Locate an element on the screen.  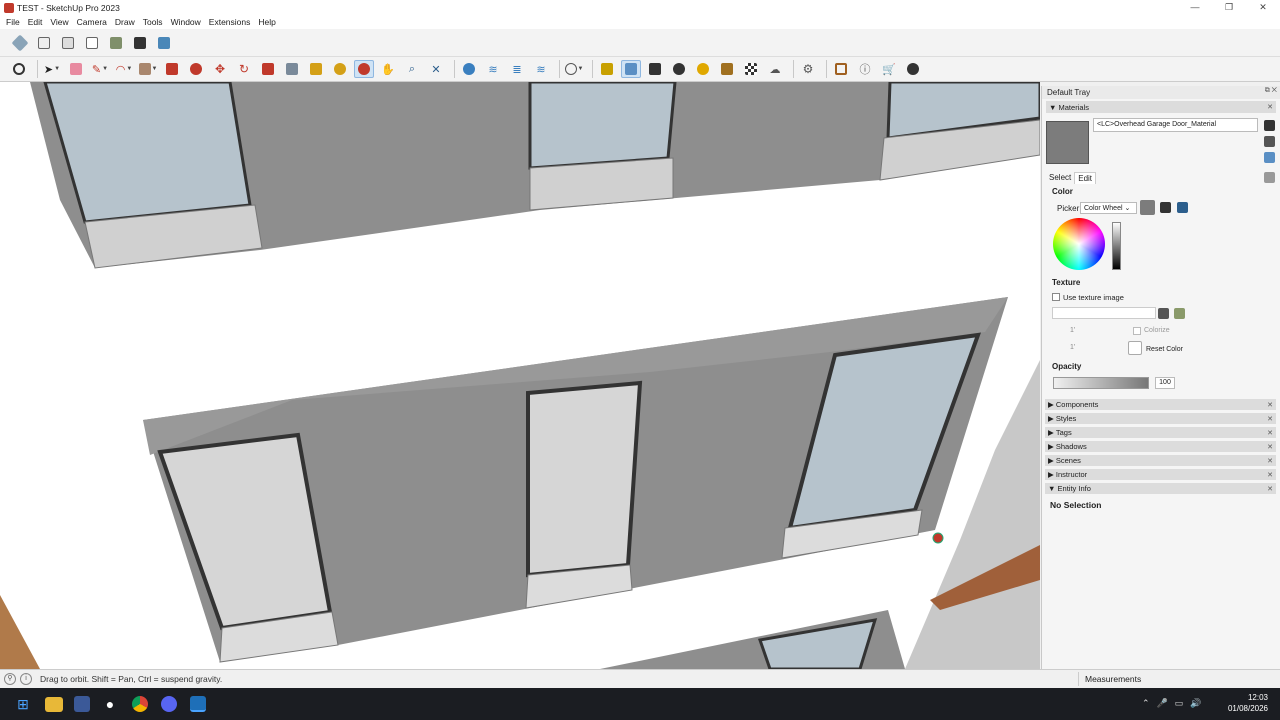
shape-tool-button: ▼ is located at coordinates (148, 69).